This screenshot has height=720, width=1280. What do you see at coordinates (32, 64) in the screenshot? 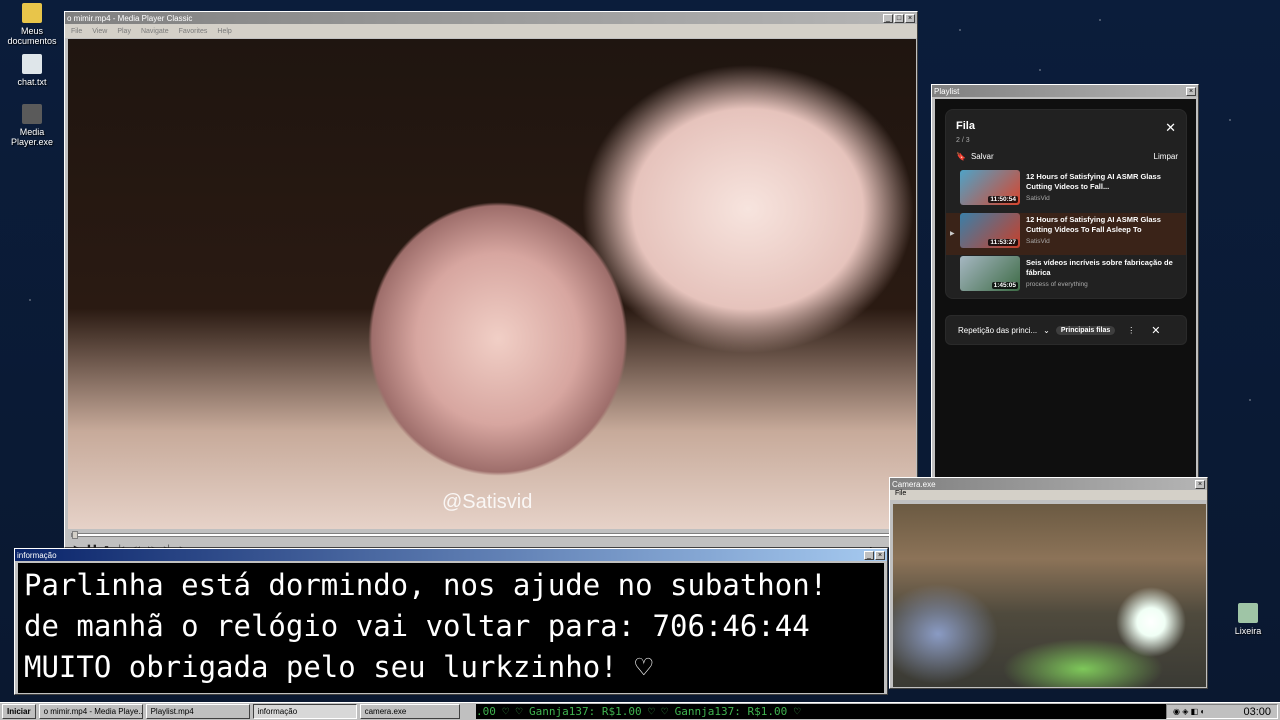
I see `text-file-icon` at bounding box center [32, 64].